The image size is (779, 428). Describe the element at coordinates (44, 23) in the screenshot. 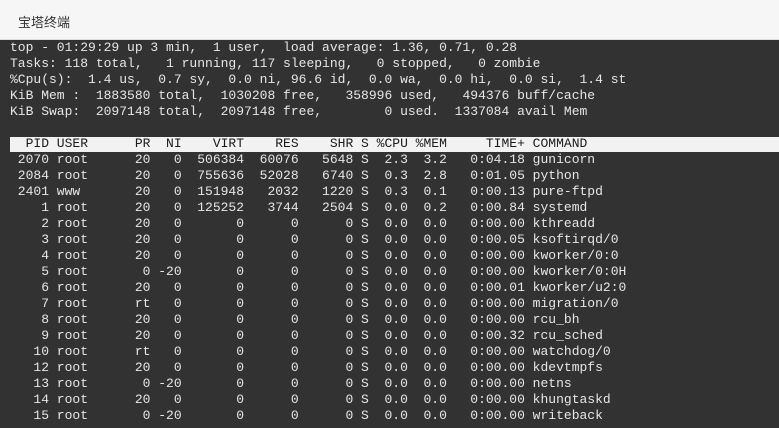

I see `window-title: 宝塔终端` at that location.